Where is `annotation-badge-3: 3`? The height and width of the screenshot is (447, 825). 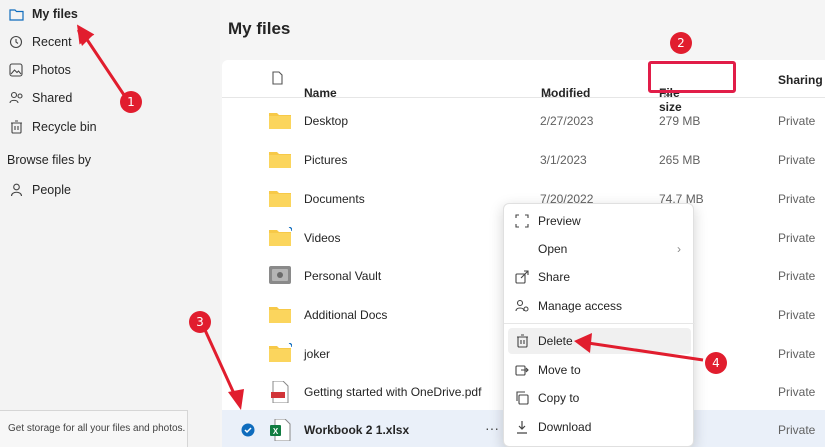 annotation-badge-3: 3 is located at coordinates (200, 322).